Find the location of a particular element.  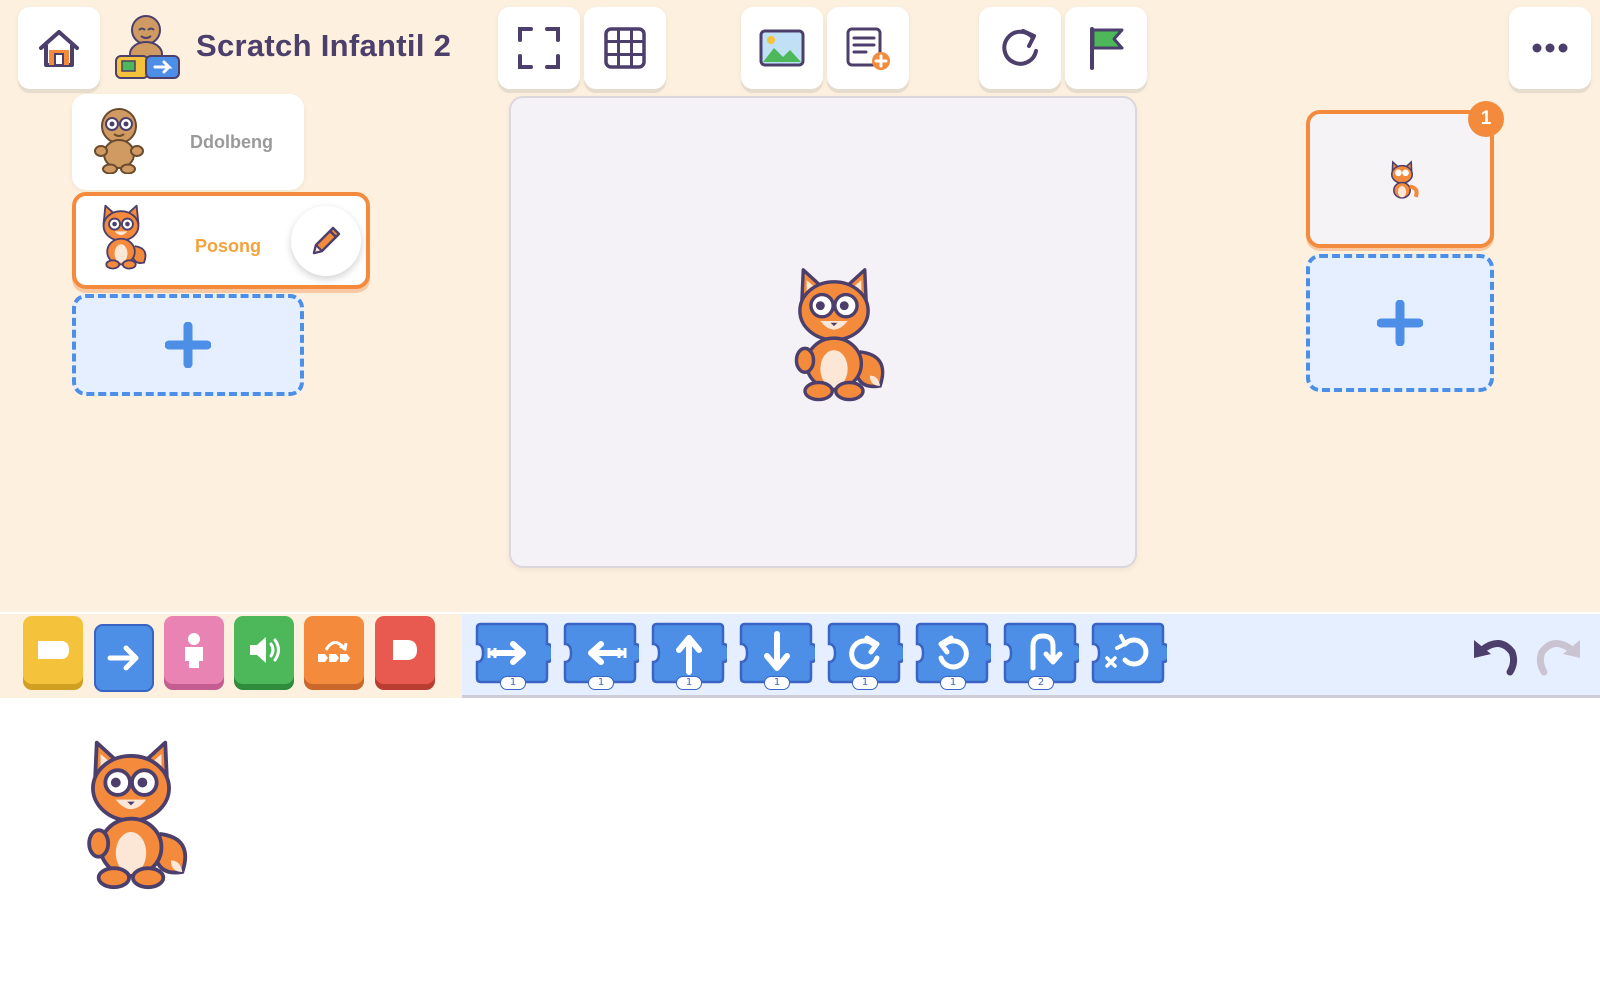

sprite-name: Posong is located at coordinates (228, 246).